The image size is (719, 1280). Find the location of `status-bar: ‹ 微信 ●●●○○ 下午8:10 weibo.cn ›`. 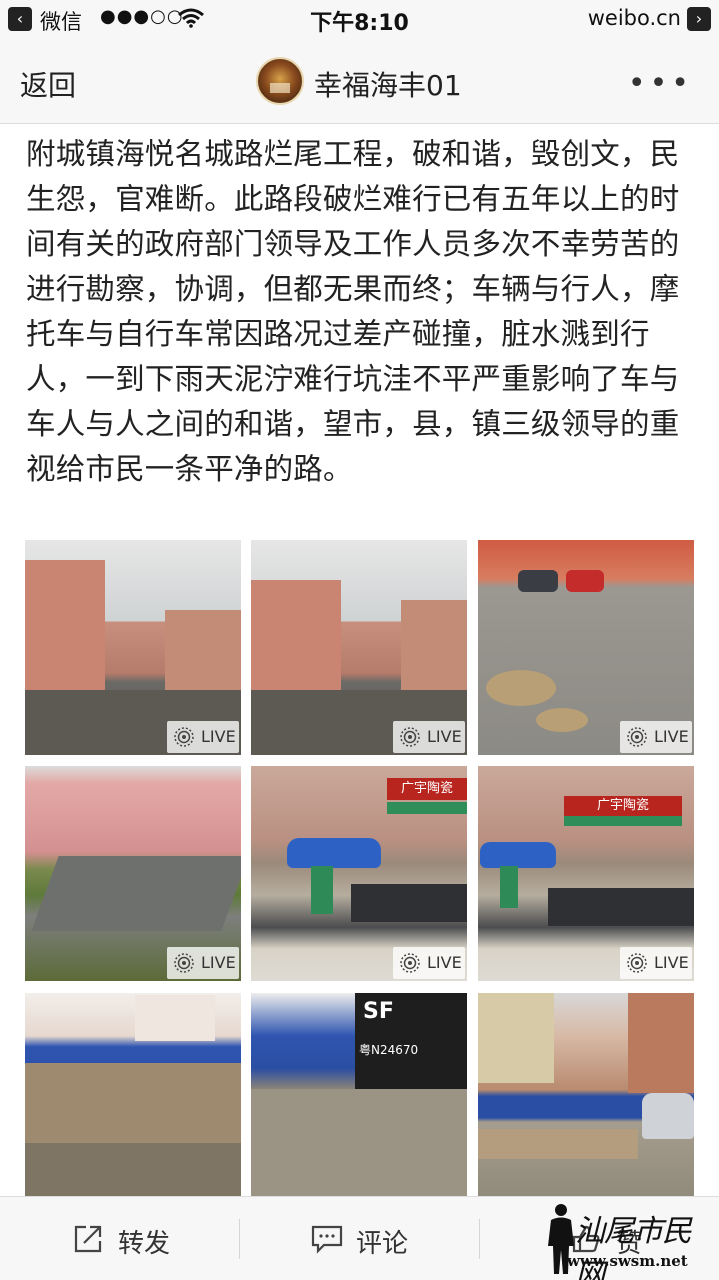

status-bar: ‹ 微信 ●●●○○ 下午8:10 weibo.cn › is located at coordinates (359, 20).